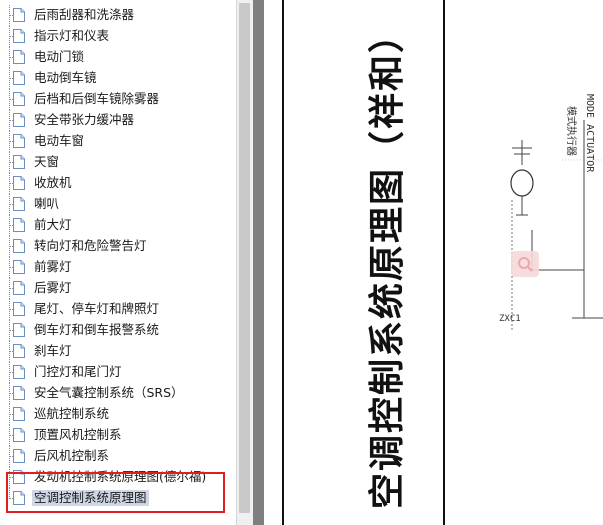  What do you see at coordinates (556, 225) in the screenshot?
I see `wiring-schematic` at bounding box center [556, 225].